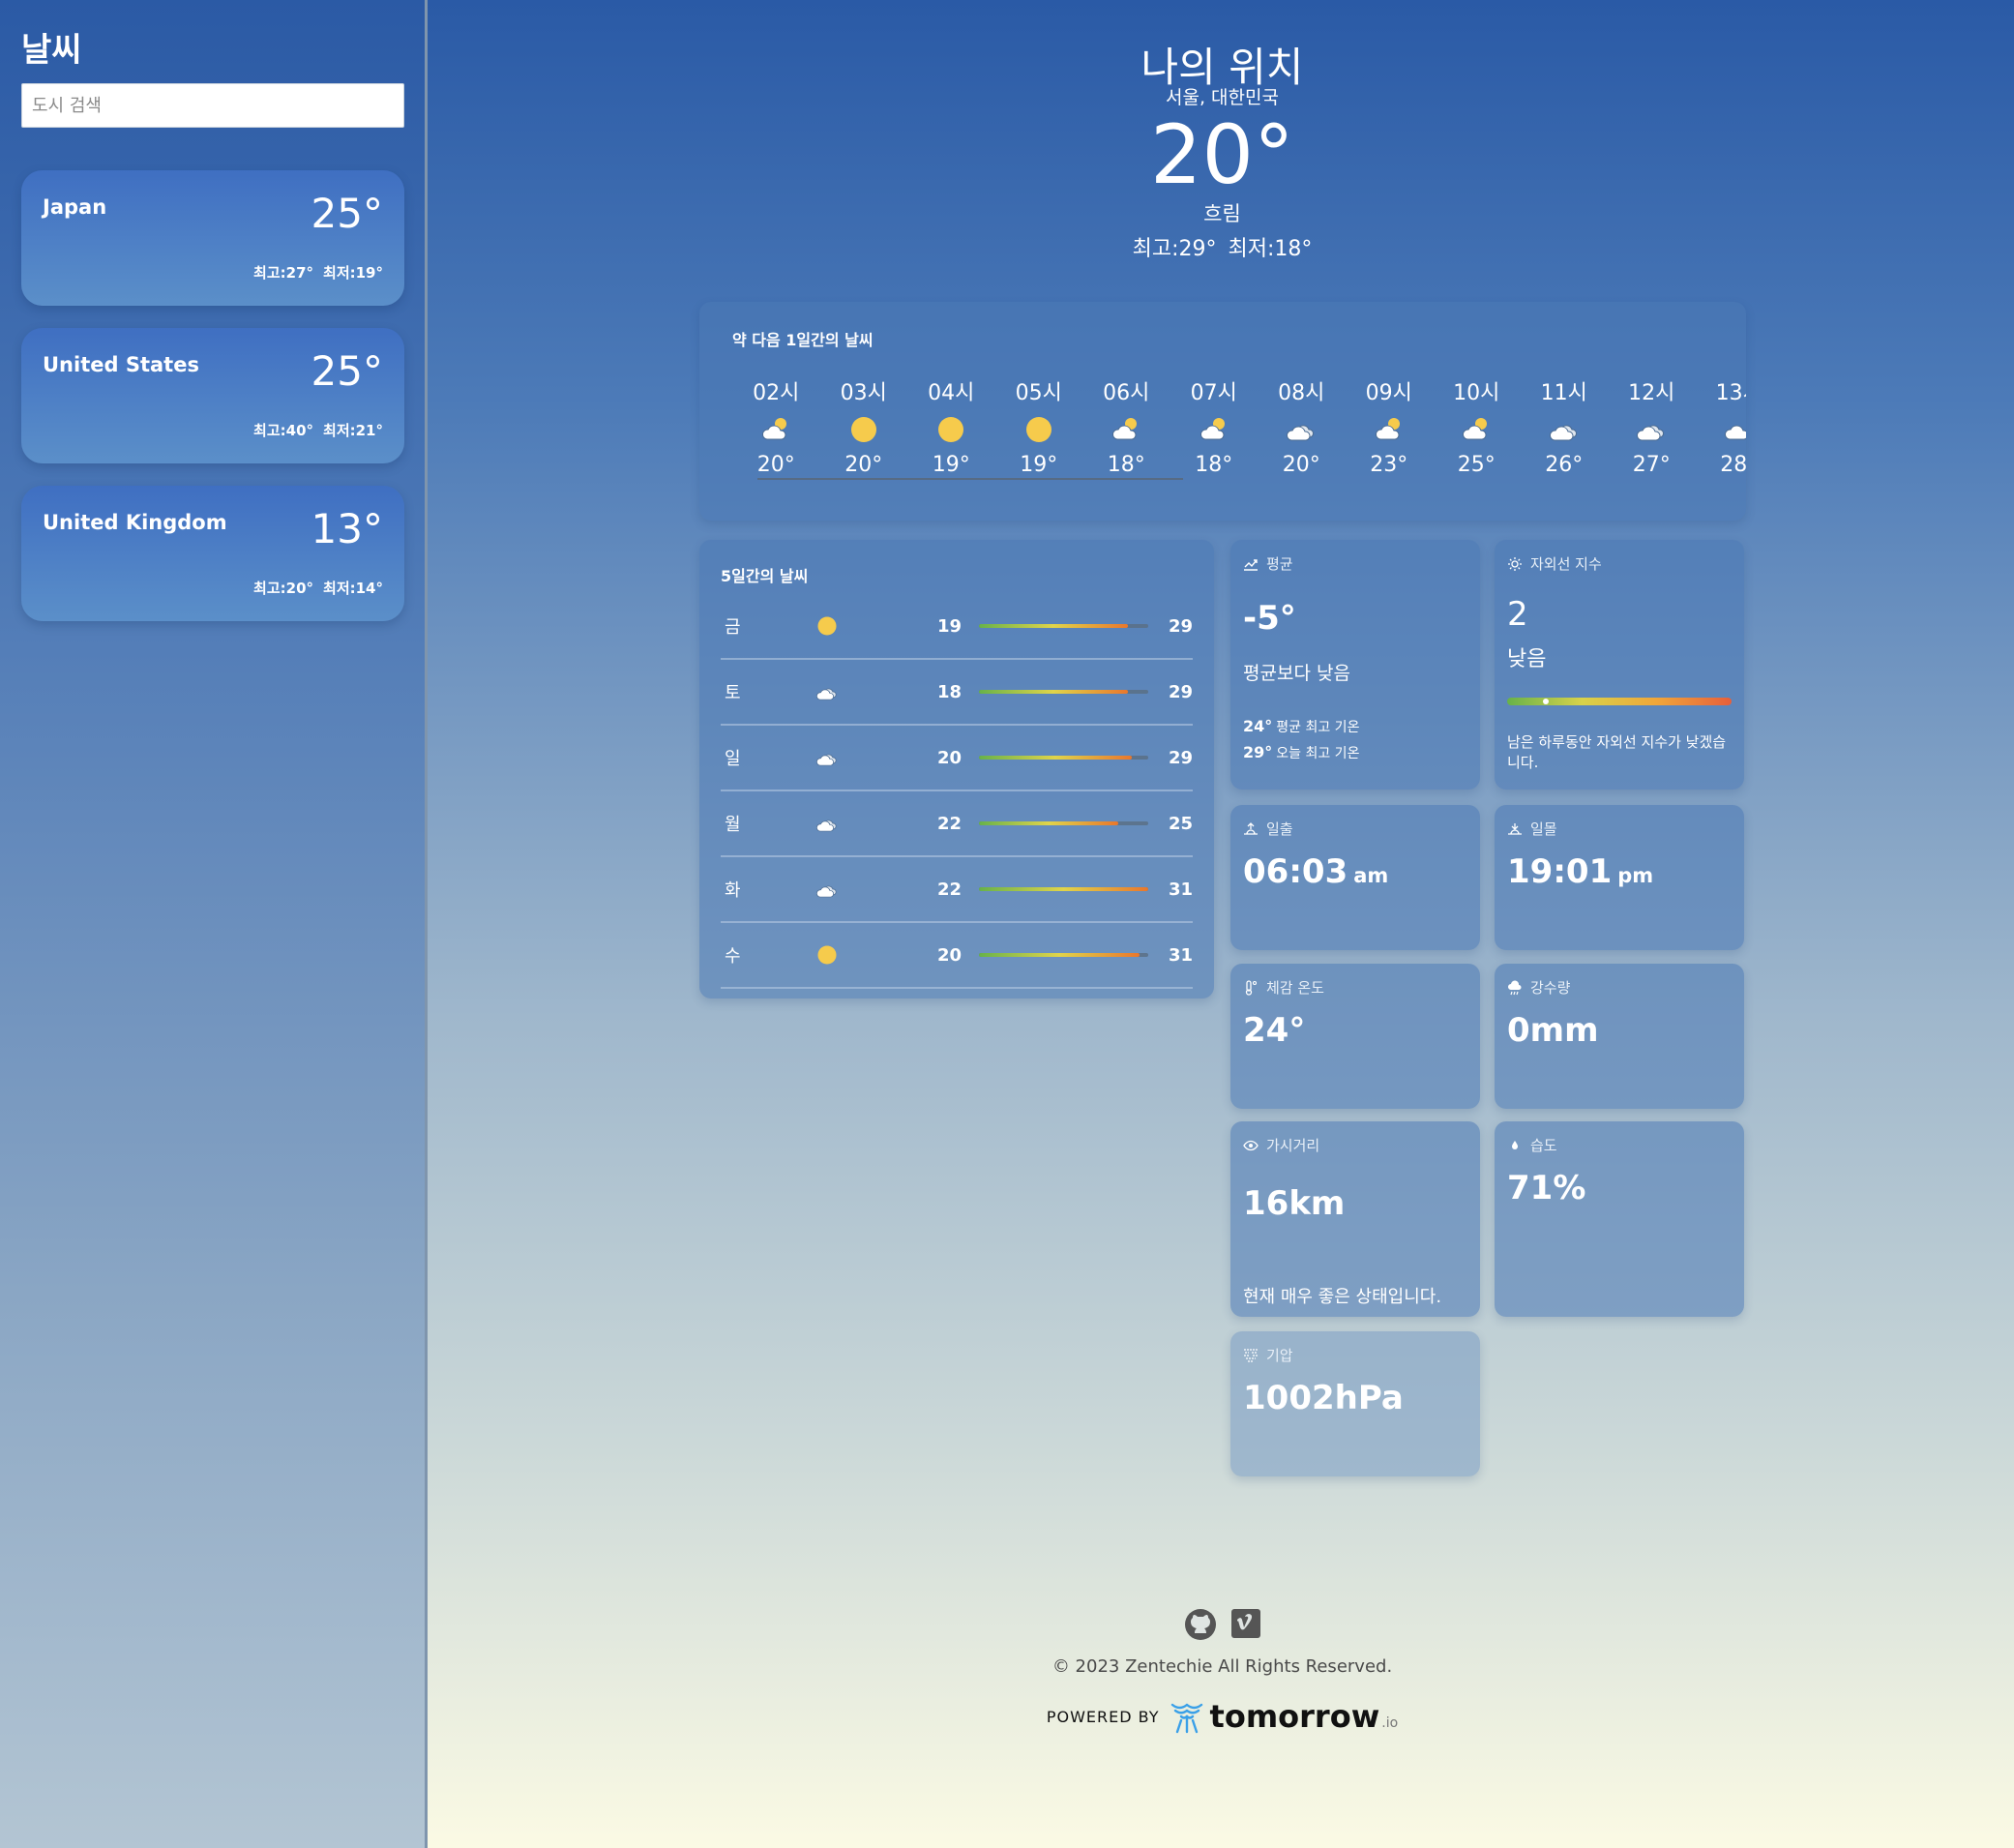  What do you see at coordinates (1039, 465) in the screenshot?
I see `hour-temp: 19°` at bounding box center [1039, 465].